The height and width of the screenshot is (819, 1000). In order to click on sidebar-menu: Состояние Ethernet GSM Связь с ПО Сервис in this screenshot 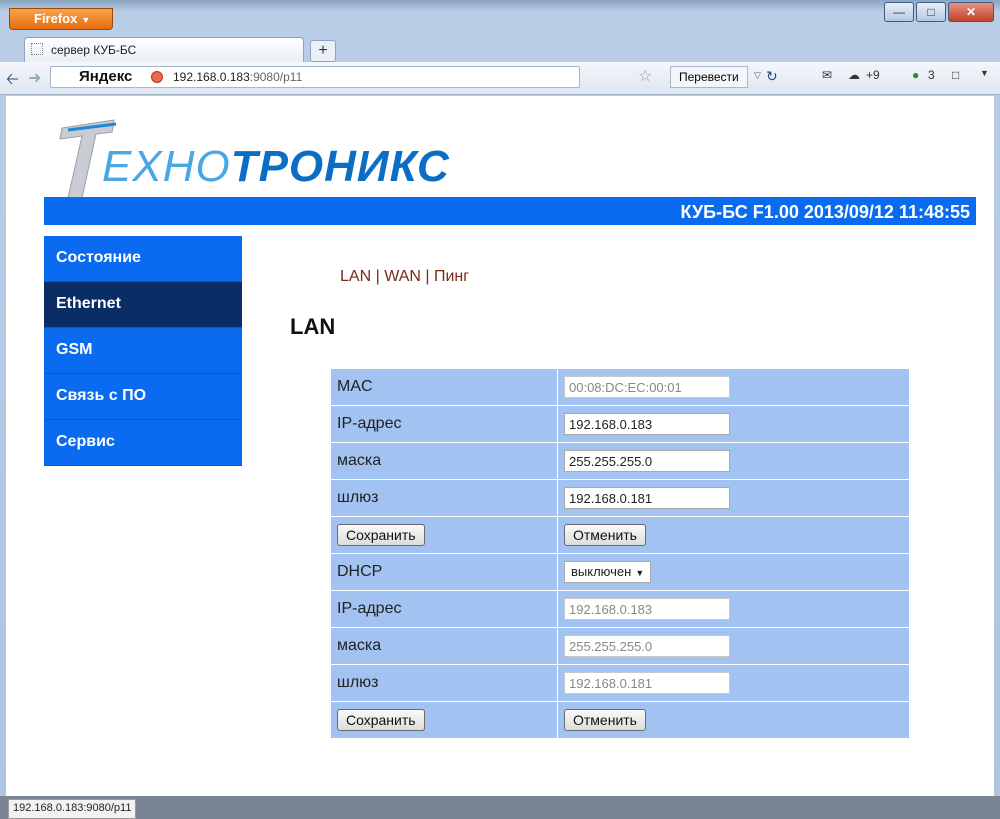, I will do `click(143, 351)`.